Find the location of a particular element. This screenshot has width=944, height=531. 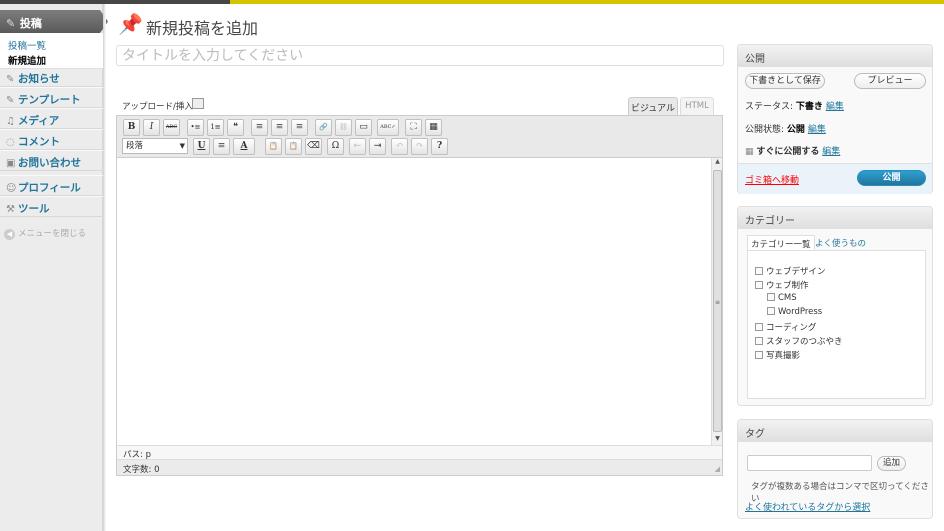

edit-visibility-link: 編集 is located at coordinates (817, 130).